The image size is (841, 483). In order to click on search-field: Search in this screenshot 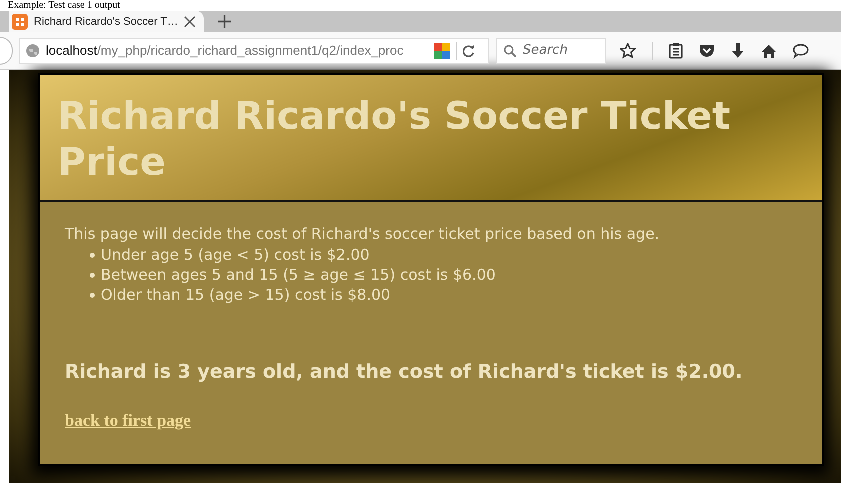, I will do `click(551, 51)`.